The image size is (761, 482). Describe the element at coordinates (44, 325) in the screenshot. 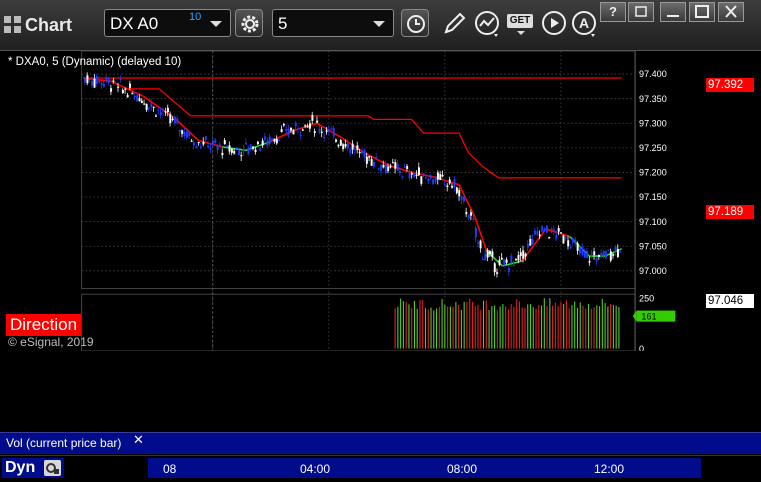

I see `direction-label: Direction` at that location.